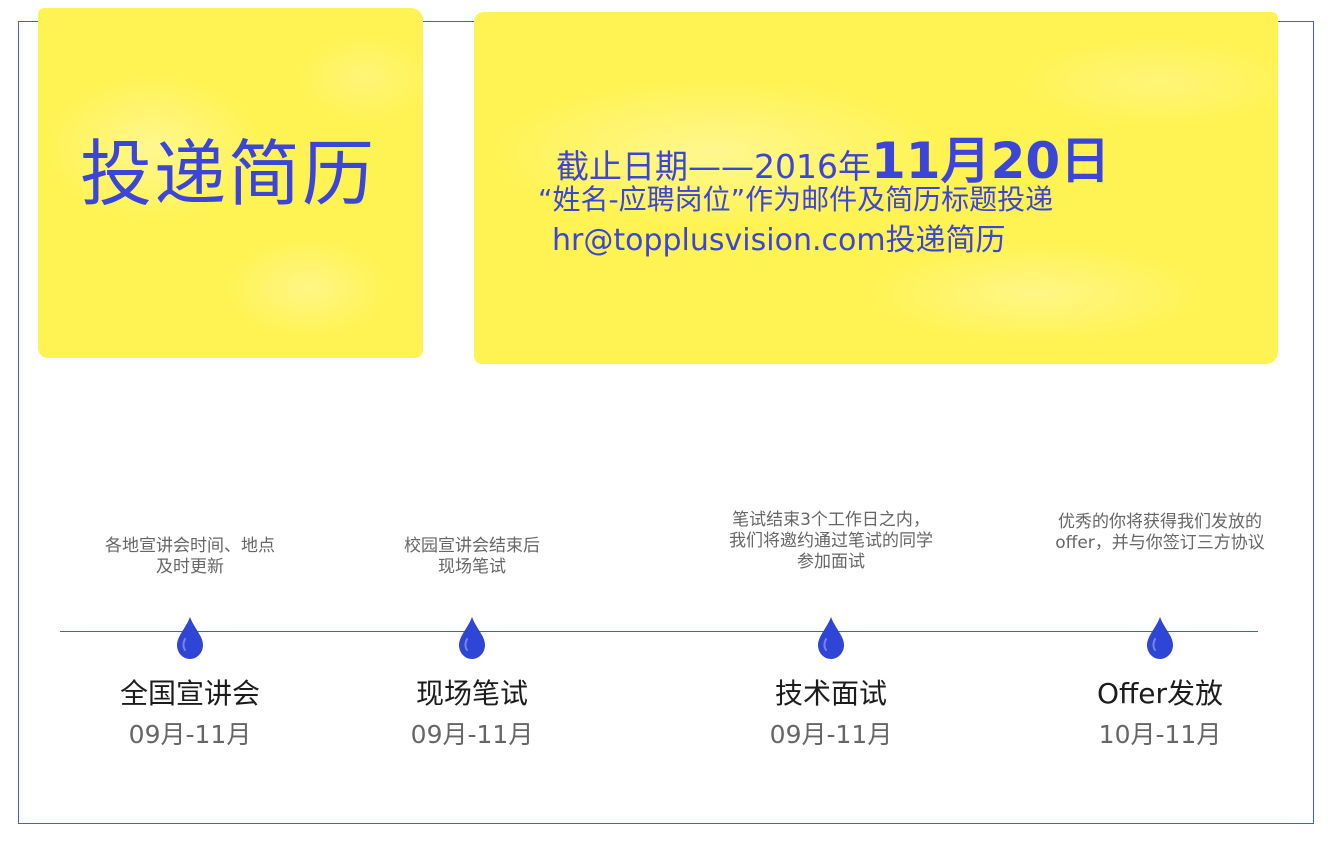 This screenshot has width=1335, height=847. What do you see at coordinates (830, 693) in the screenshot?
I see `step-title: 技术面试` at bounding box center [830, 693].